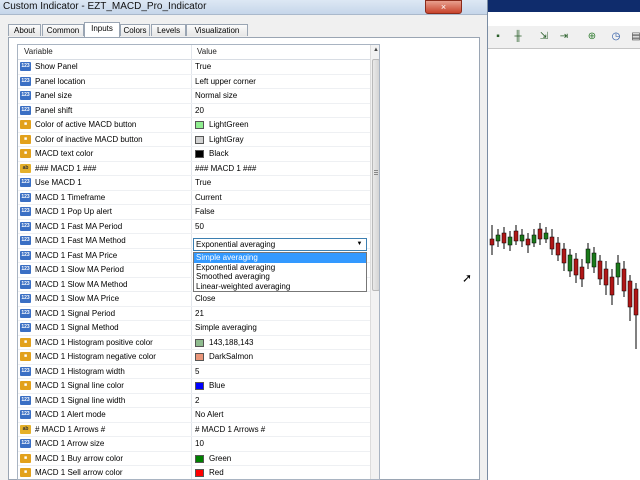 The height and width of the screenshot is (480, 640). I want to click on table-row: 123 MACD 1 Timeframe Current, so click(194, 198).